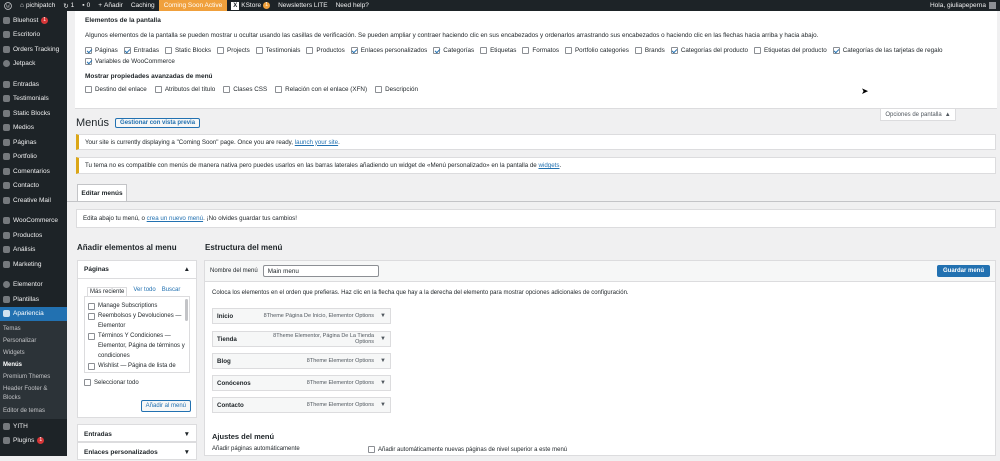 The height and width of the screenshot is (461, 1000). What do you see at coordinates (233, 50) in the screenshot?
I see `screen-option-option: Projects` at bounding box center [233, 50].